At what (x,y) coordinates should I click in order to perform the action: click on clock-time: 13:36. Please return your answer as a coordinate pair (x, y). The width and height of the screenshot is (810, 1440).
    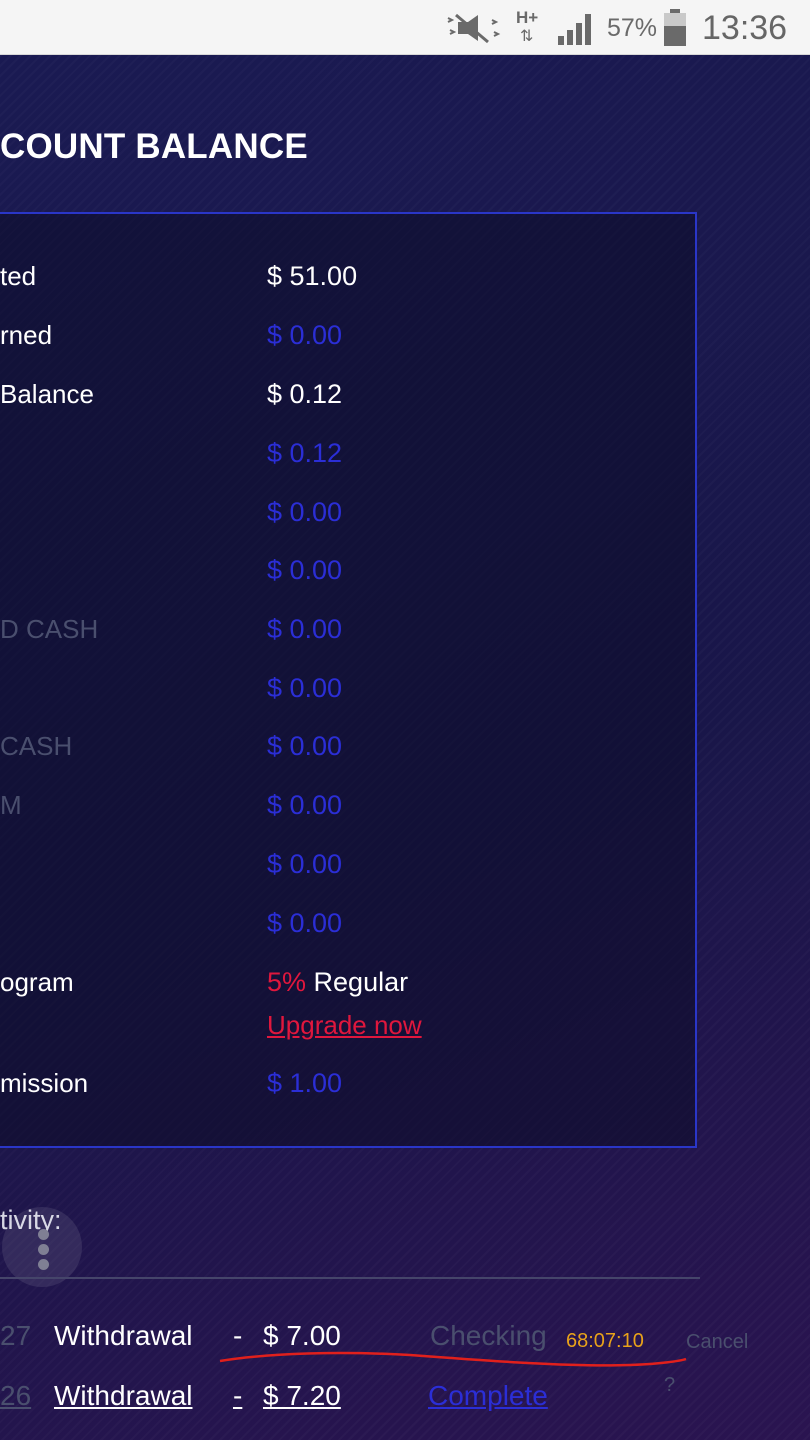
    Looking at the image, I should click on (745, 28).